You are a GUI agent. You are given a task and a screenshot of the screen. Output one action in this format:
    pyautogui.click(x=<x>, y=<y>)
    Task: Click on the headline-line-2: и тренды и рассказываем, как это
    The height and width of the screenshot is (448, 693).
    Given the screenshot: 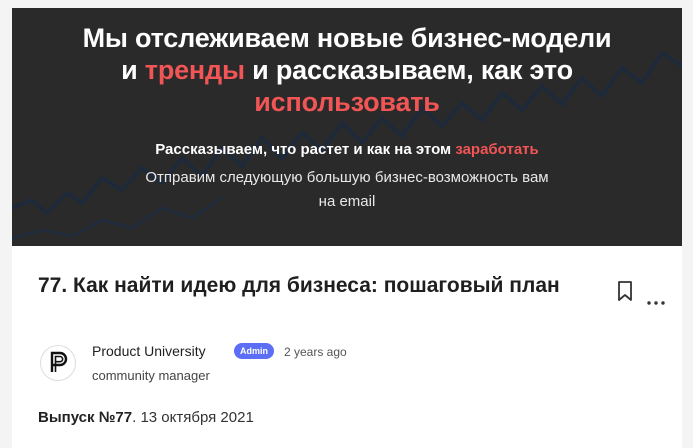 What is the action you would take?
    pyautogui.click(x=347, y=70)
    